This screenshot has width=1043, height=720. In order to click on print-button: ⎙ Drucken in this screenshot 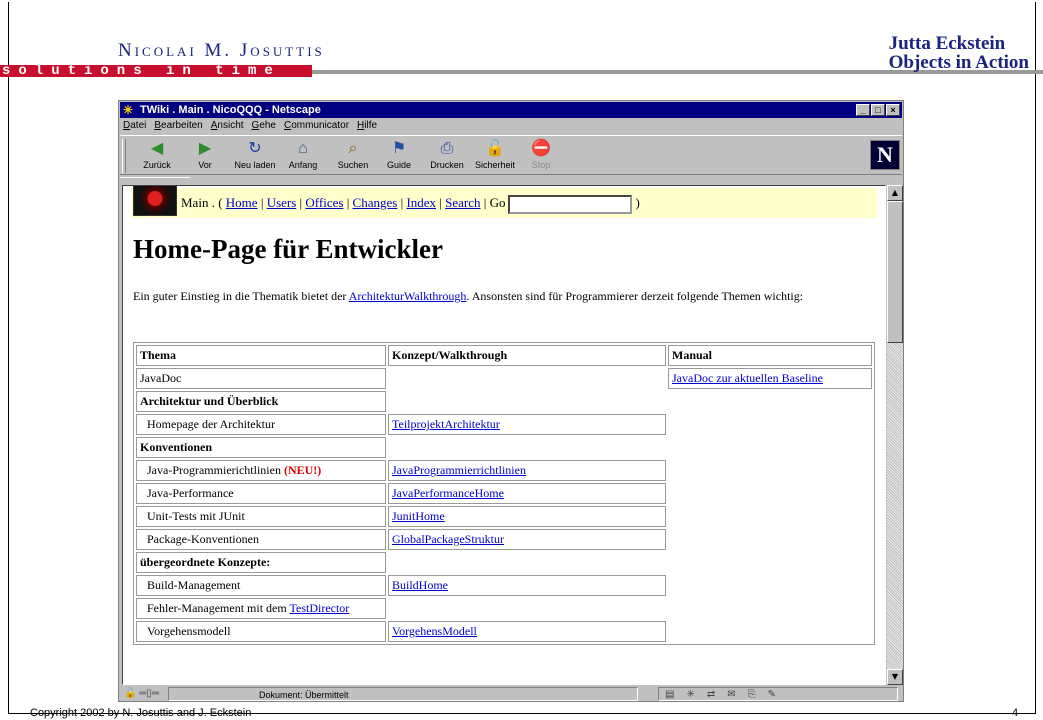, I will do `click(447, 156)`.